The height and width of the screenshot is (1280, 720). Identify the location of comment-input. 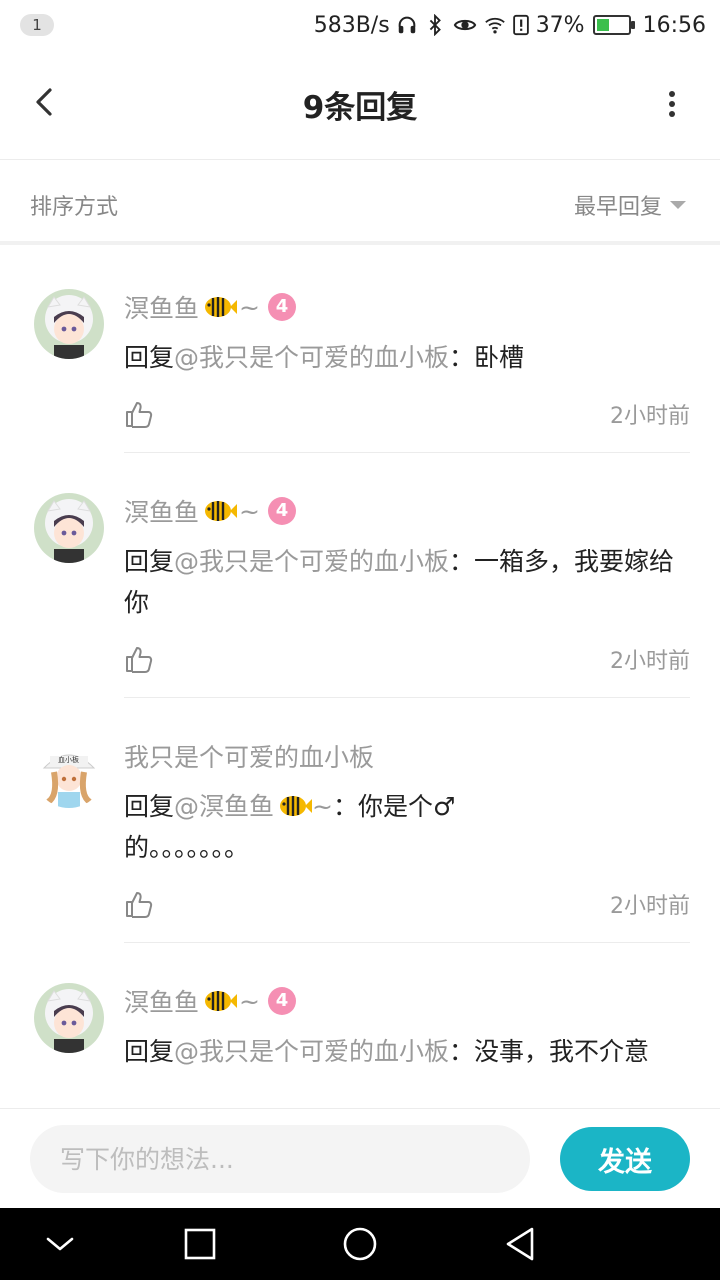
(280, 1159).